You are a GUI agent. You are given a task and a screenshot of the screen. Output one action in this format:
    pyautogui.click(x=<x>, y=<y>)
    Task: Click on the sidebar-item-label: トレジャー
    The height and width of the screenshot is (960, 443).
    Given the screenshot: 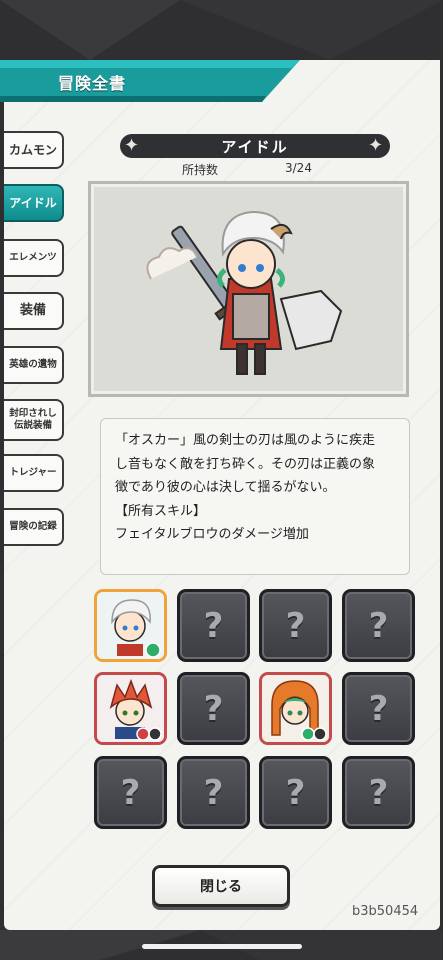 What is the action you would take?
    pyautogui.click(x=33, y=473)
    